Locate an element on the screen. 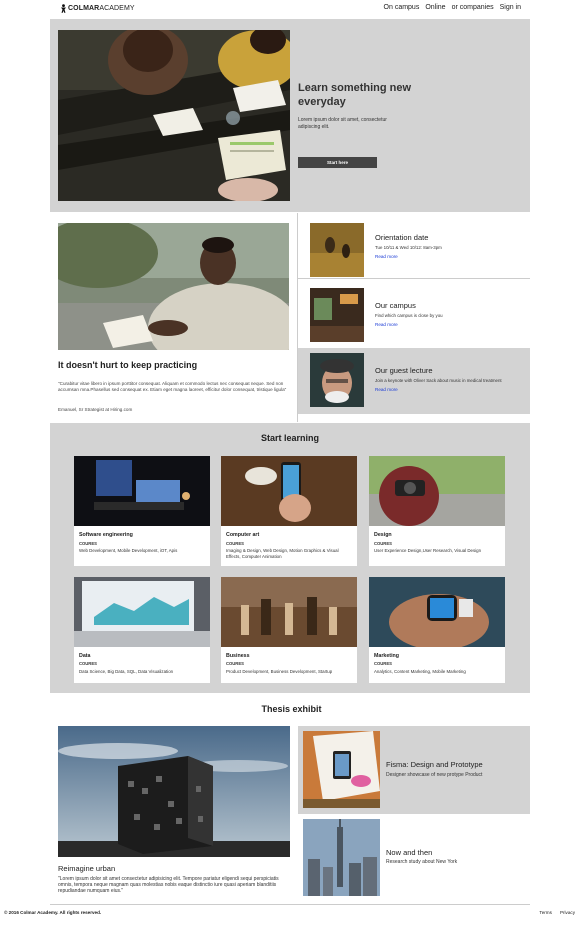  feature-cite: Emanuel, Sr Strategist at Hiring.com is located at coordinates (95, 409).